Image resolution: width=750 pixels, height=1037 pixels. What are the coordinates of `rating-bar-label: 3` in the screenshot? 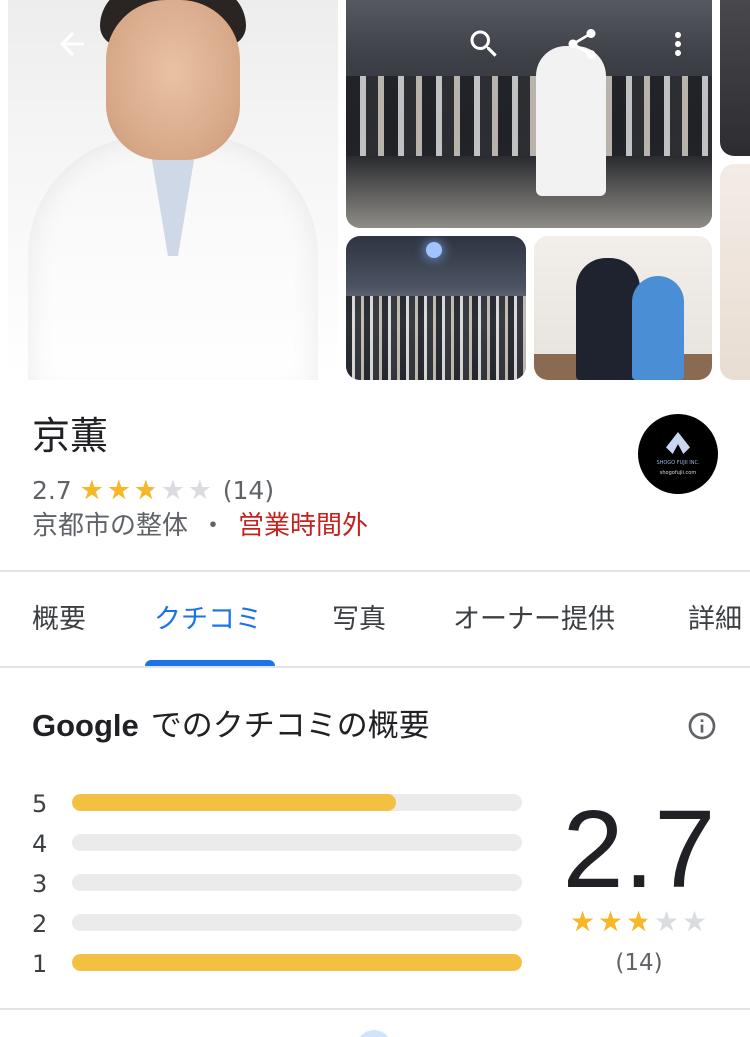 It's located at (40, 884).